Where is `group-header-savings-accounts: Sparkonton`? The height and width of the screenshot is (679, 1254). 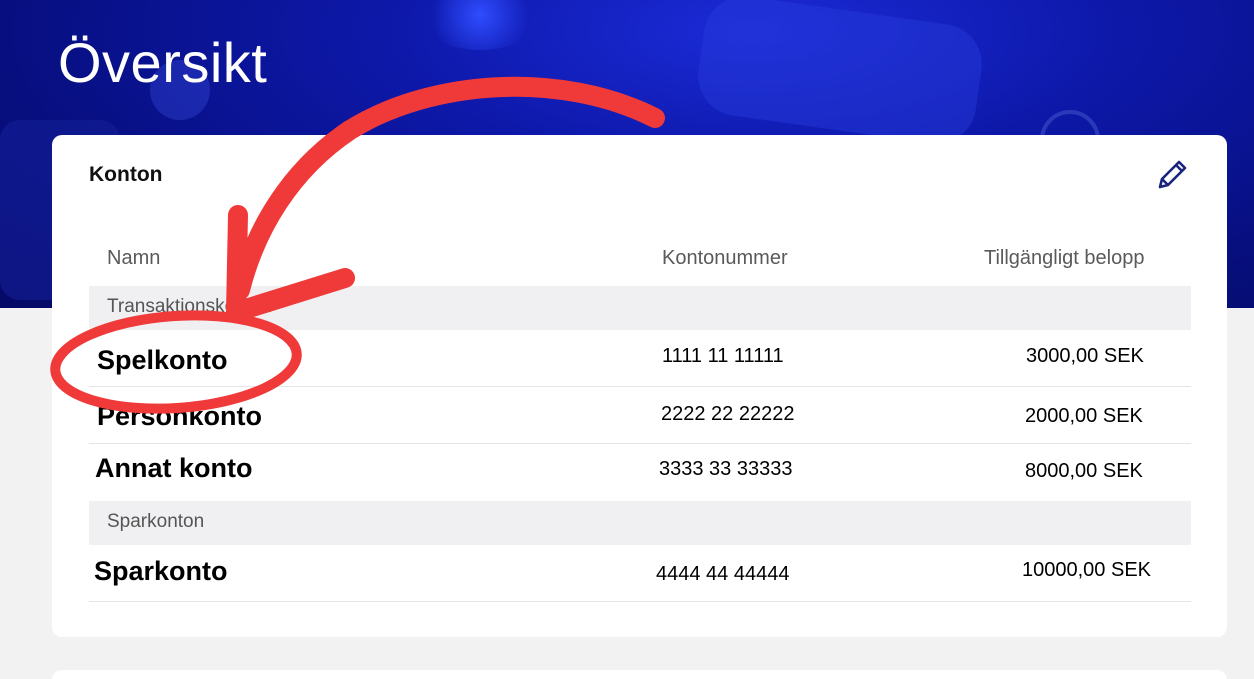
group-header-savings-accounts: Sparkonton is located at coordinates (640, 523).